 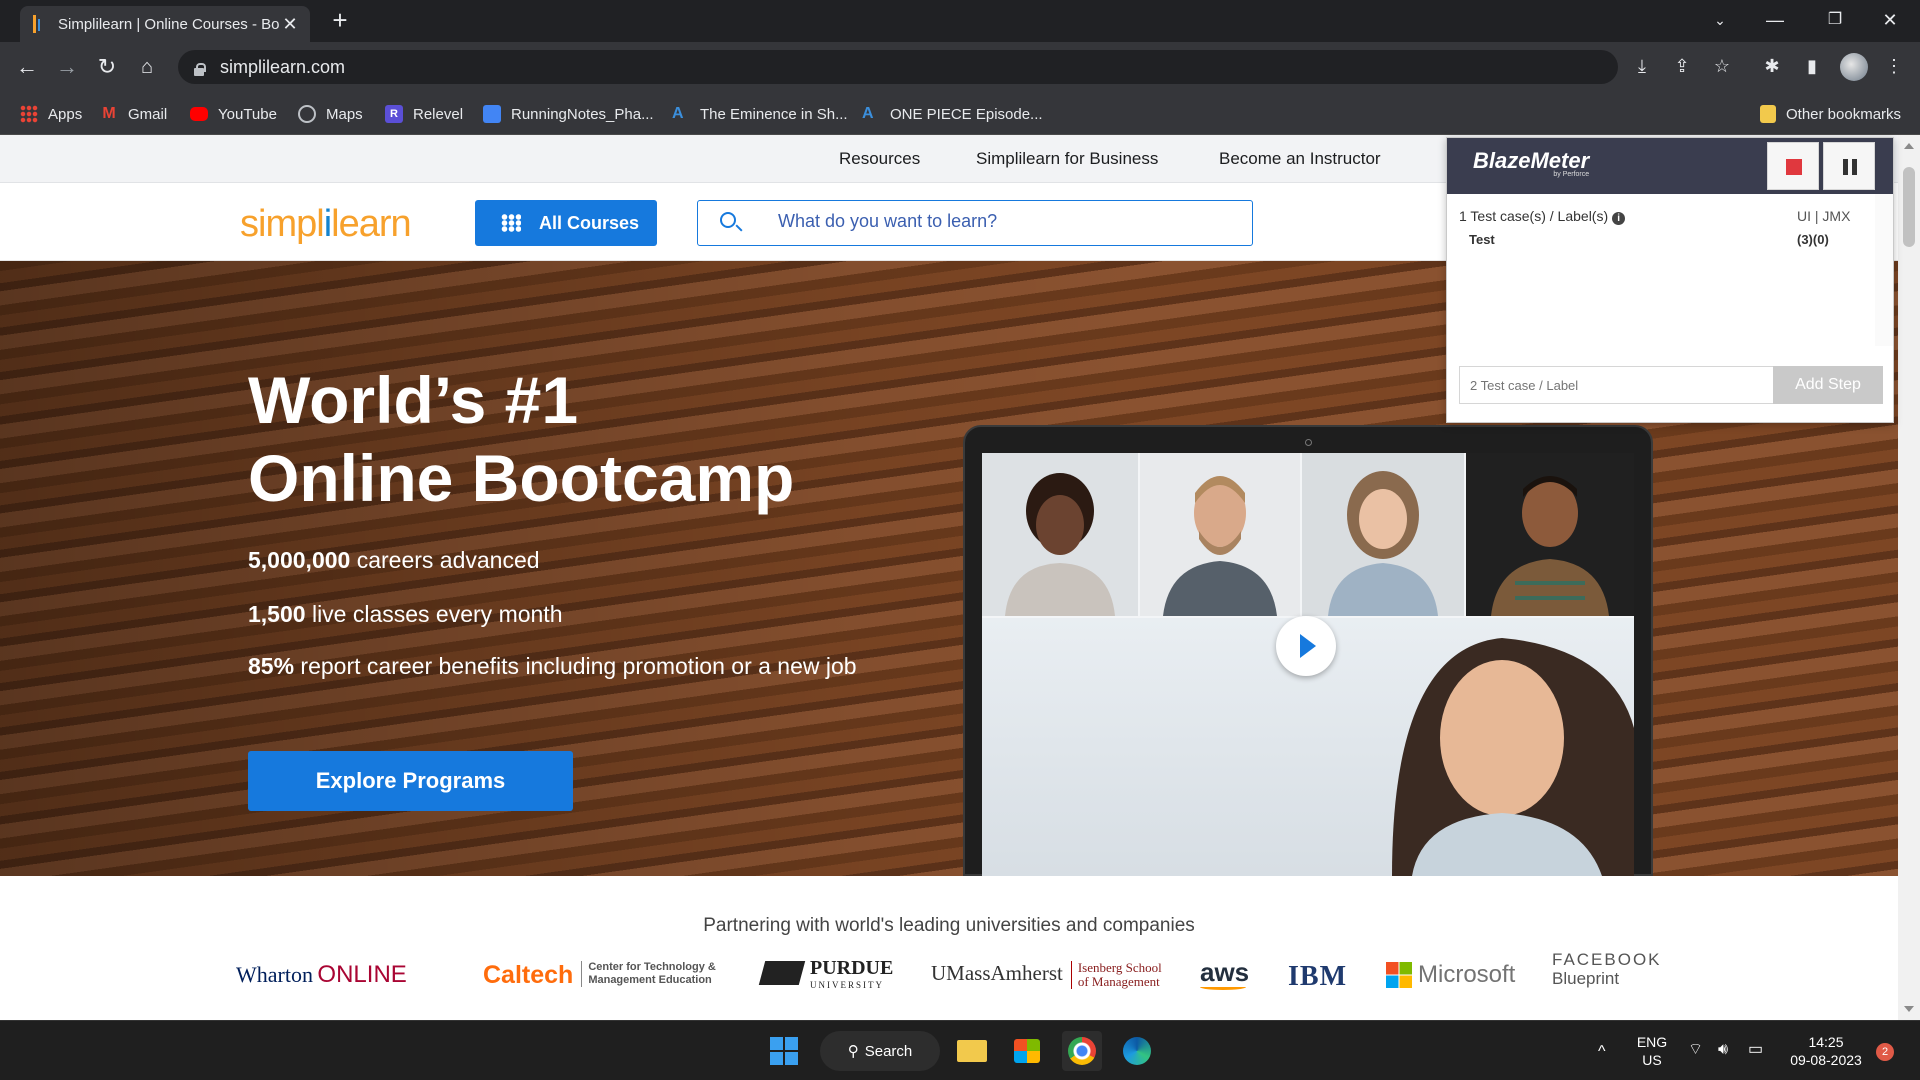 I want to click on new-tab-button: +, so click(x=340, y=20).